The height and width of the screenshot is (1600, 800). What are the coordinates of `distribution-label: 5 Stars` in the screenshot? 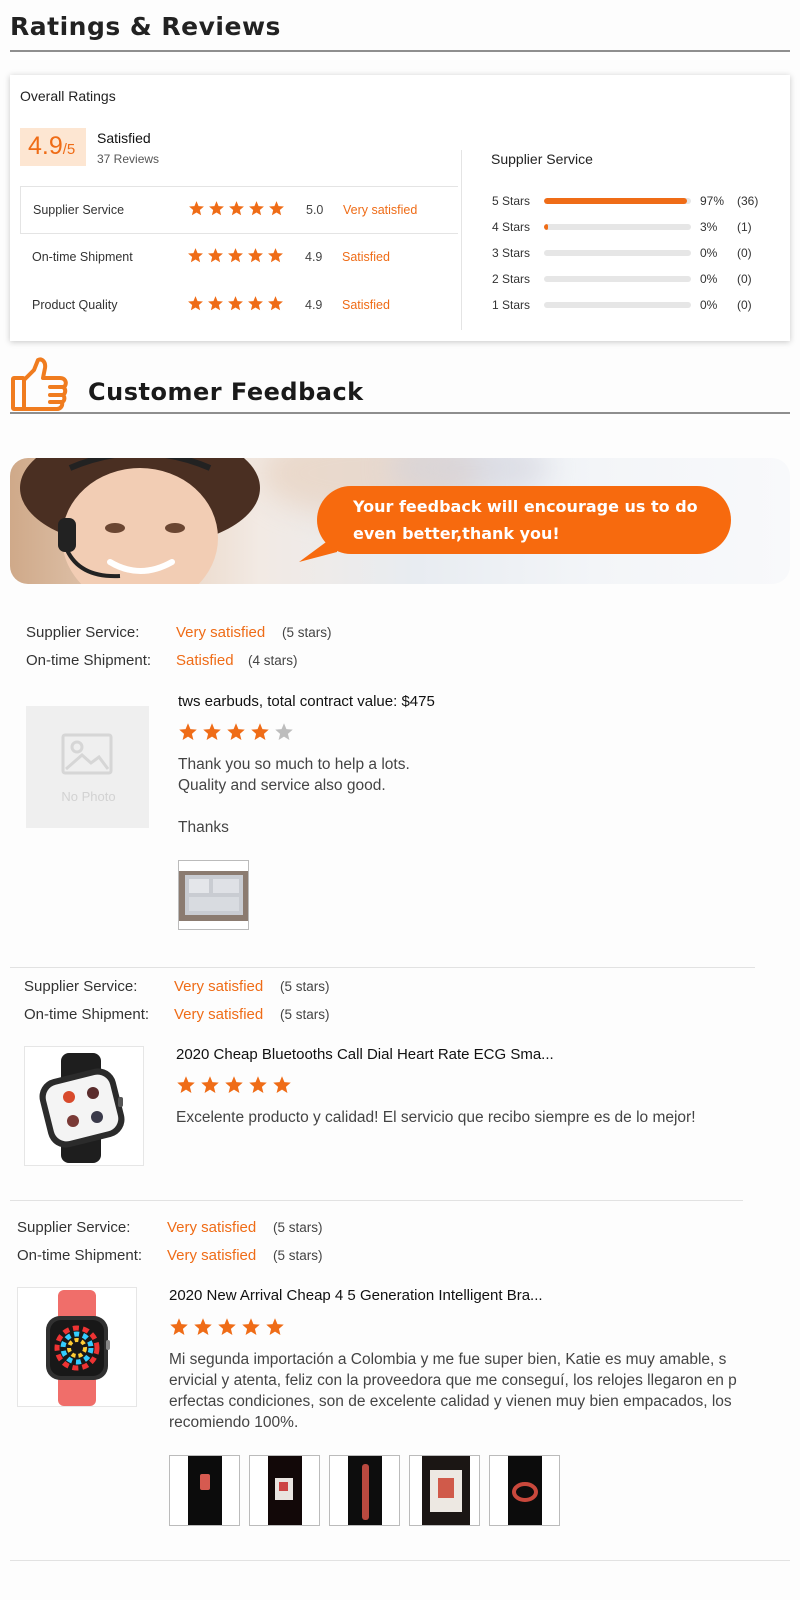 It's located at (511, 201).